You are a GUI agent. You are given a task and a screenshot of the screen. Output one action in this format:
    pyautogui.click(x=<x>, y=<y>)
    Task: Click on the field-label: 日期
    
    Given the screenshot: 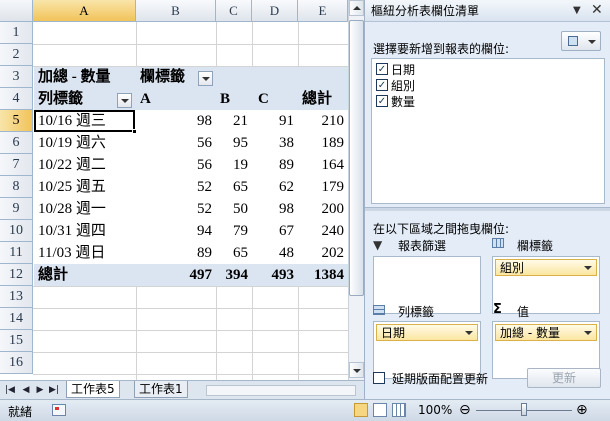 What is the action you would take?
    pyautogui.click(x=403, y=69)
    